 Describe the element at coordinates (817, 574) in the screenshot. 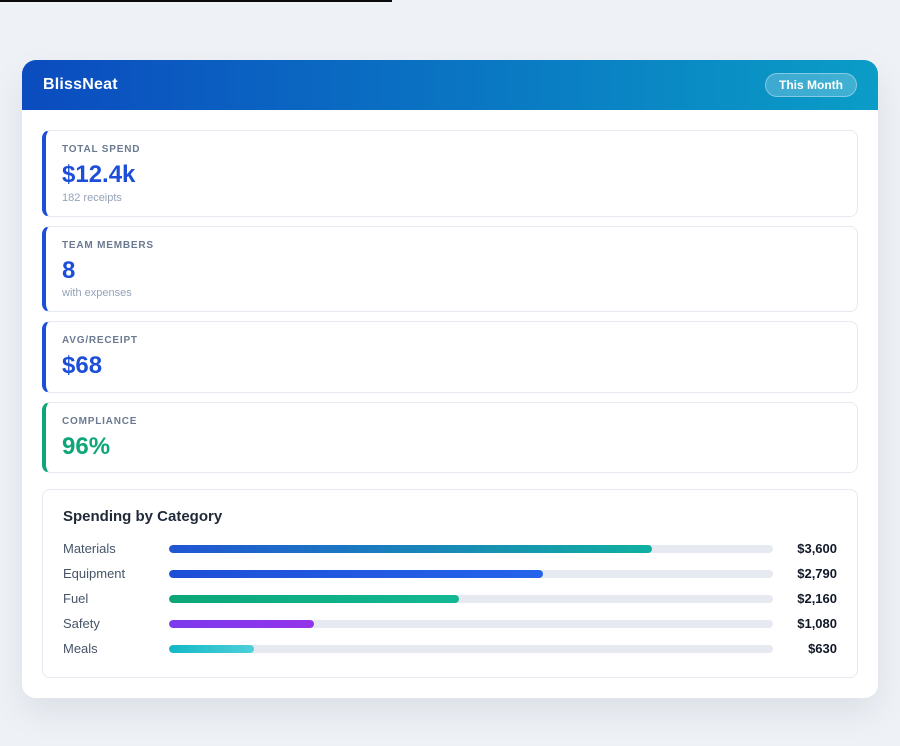

I see `bar-value-label: $2,790` at that location.